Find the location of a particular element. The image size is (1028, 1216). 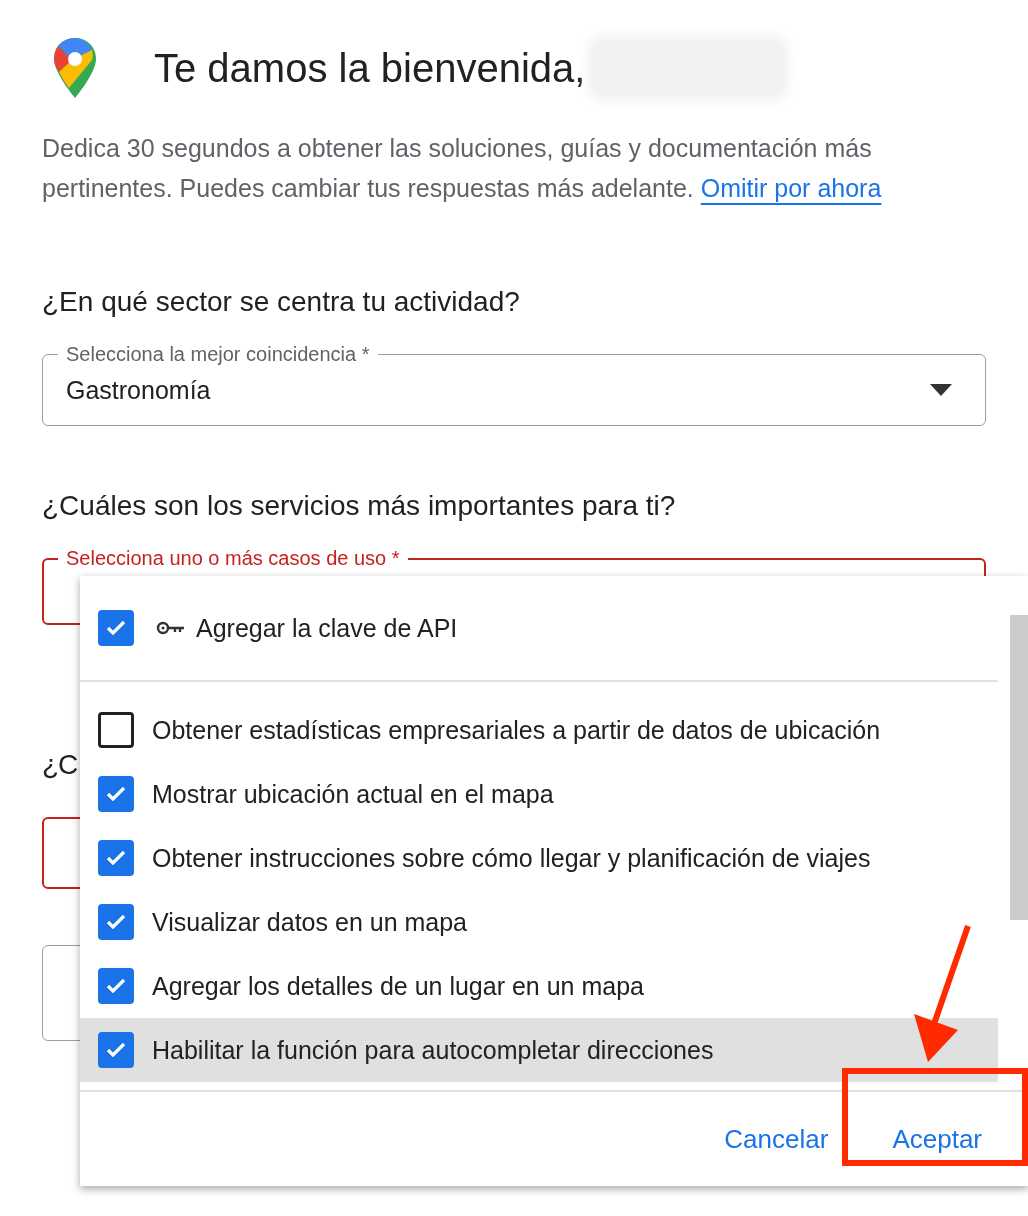

question-text: ¿En qué sector se centra tu actividad? is located at coordinates (281, 302).